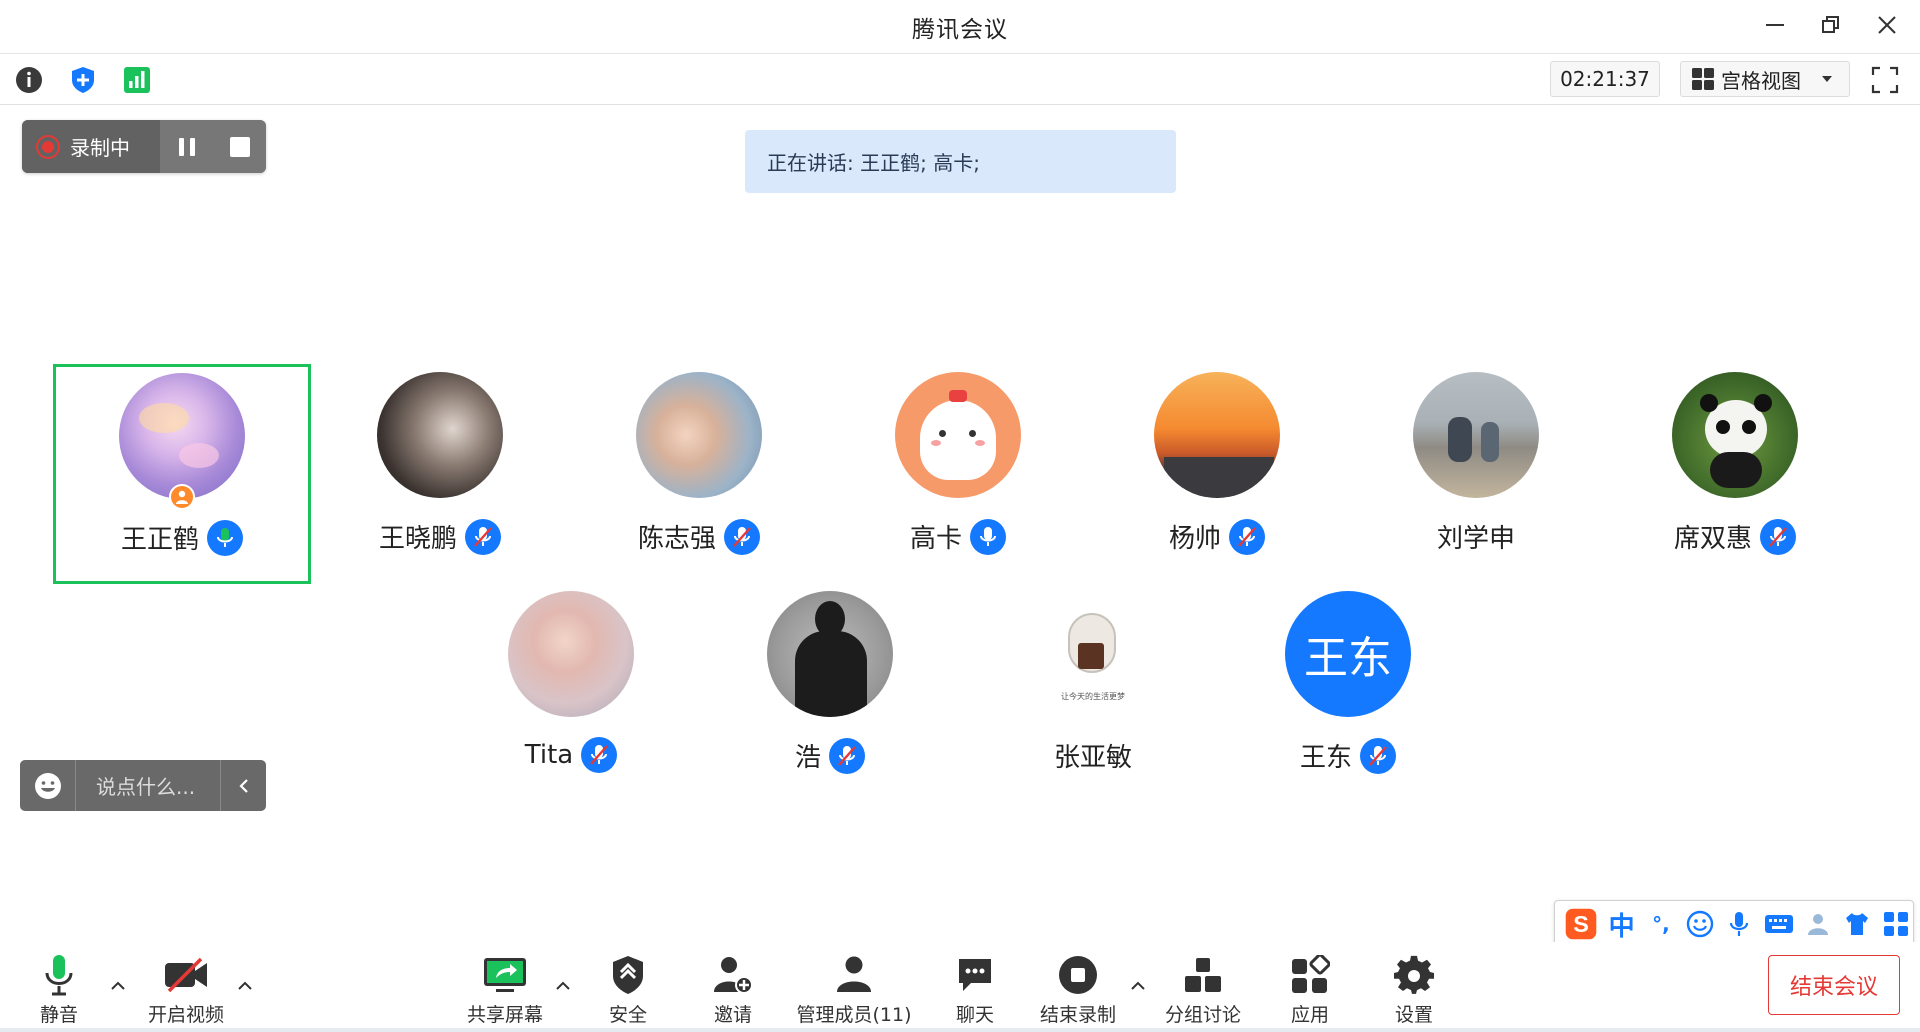  I want to click on participant-name-row: 王晓鹏, so click(440, 536).